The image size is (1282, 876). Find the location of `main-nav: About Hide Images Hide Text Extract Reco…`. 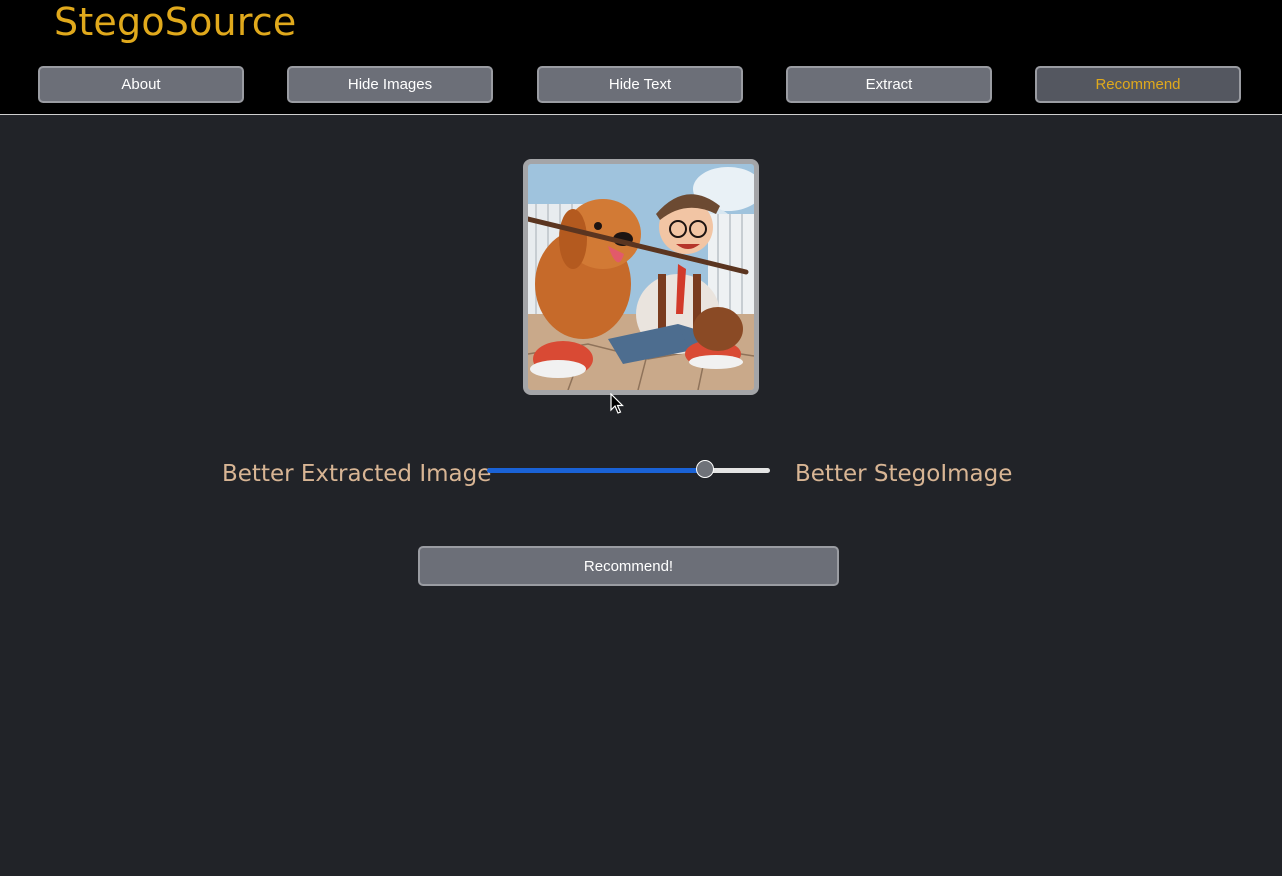

main-nav: About Hide Images Hide Text Extract Reco… is located at coordinates (641, 86).